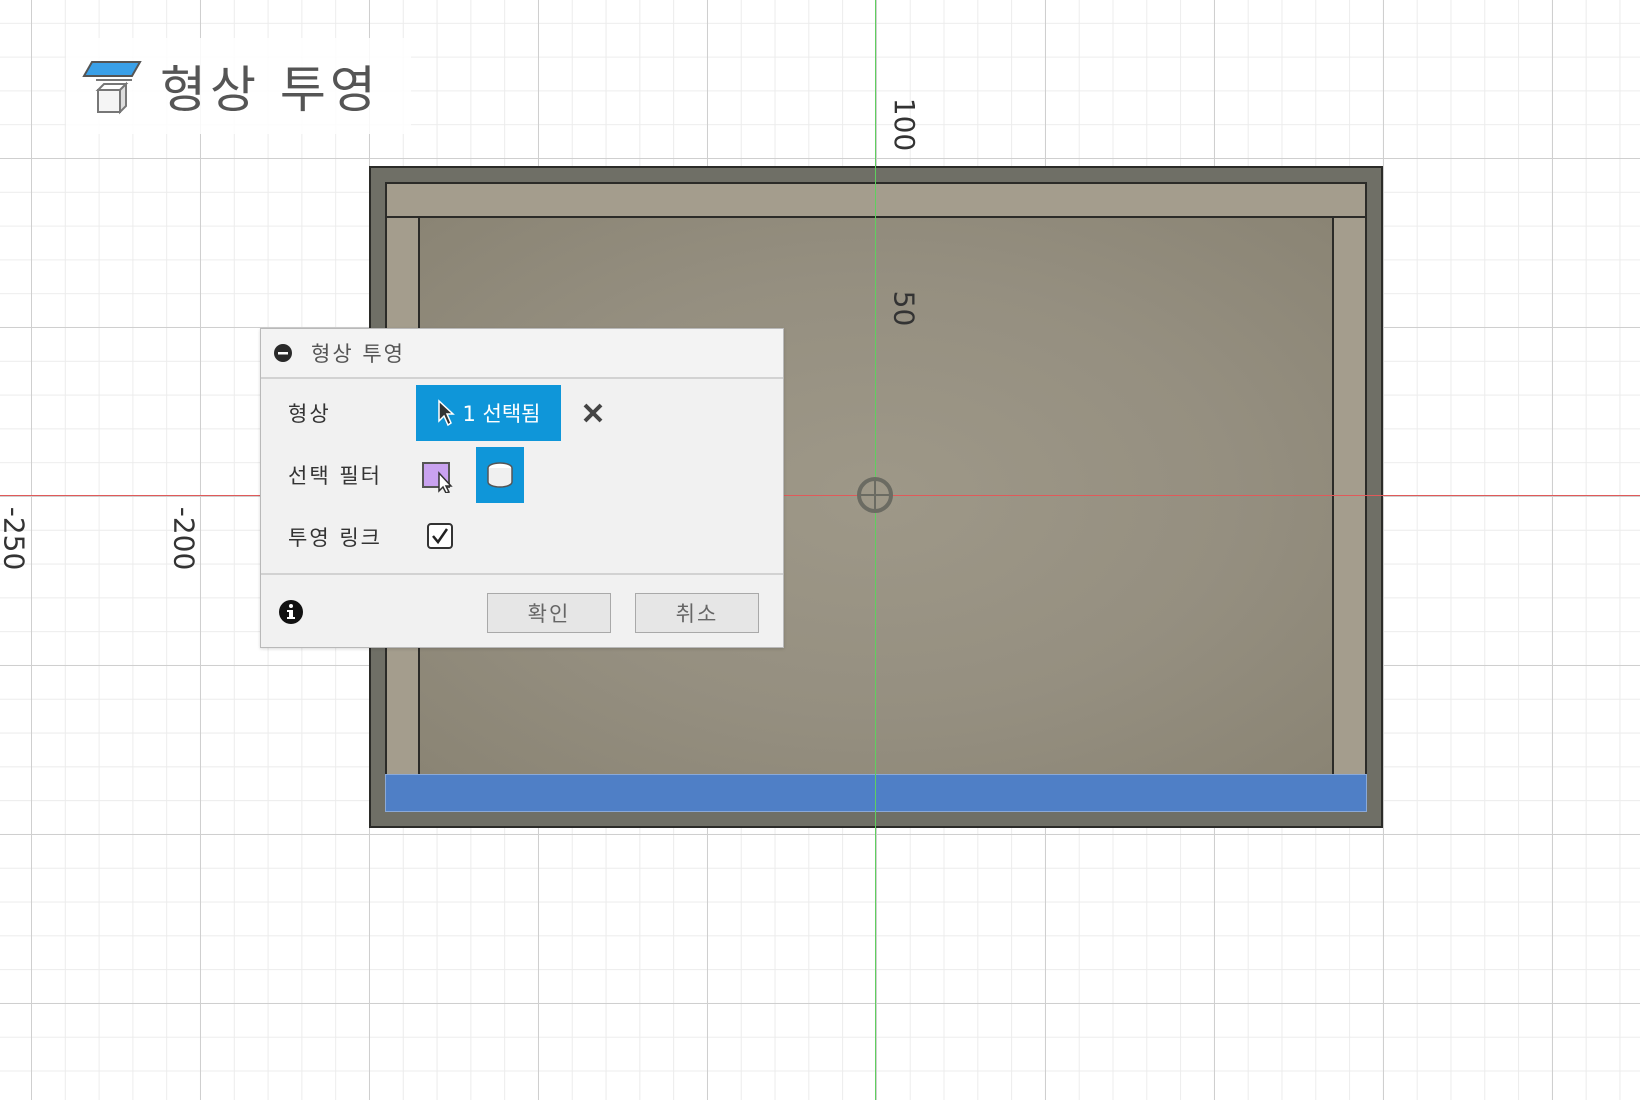 This screenshot has width=1640, height=1100. I want to click on x-axis, so click(820, 495).